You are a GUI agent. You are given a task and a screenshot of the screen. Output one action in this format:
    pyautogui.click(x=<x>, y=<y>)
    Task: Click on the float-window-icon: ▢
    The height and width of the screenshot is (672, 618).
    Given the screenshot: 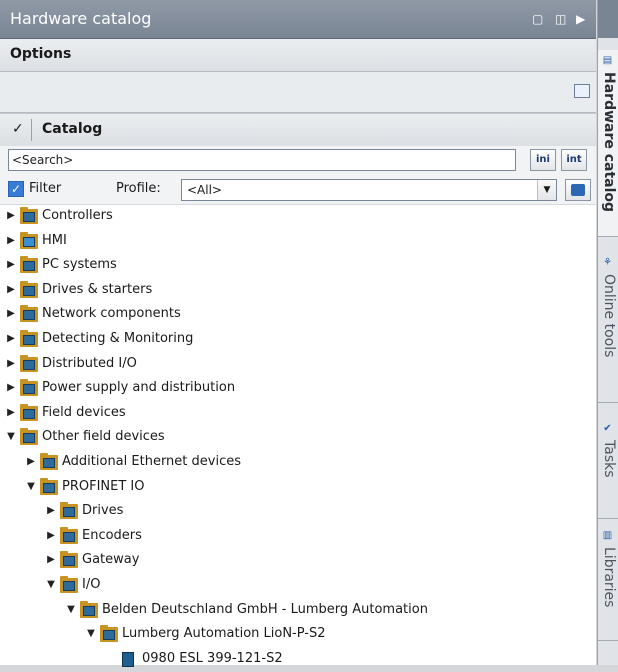 What is the action you would take?
    pyautogui.click(x=537, y=19)
    